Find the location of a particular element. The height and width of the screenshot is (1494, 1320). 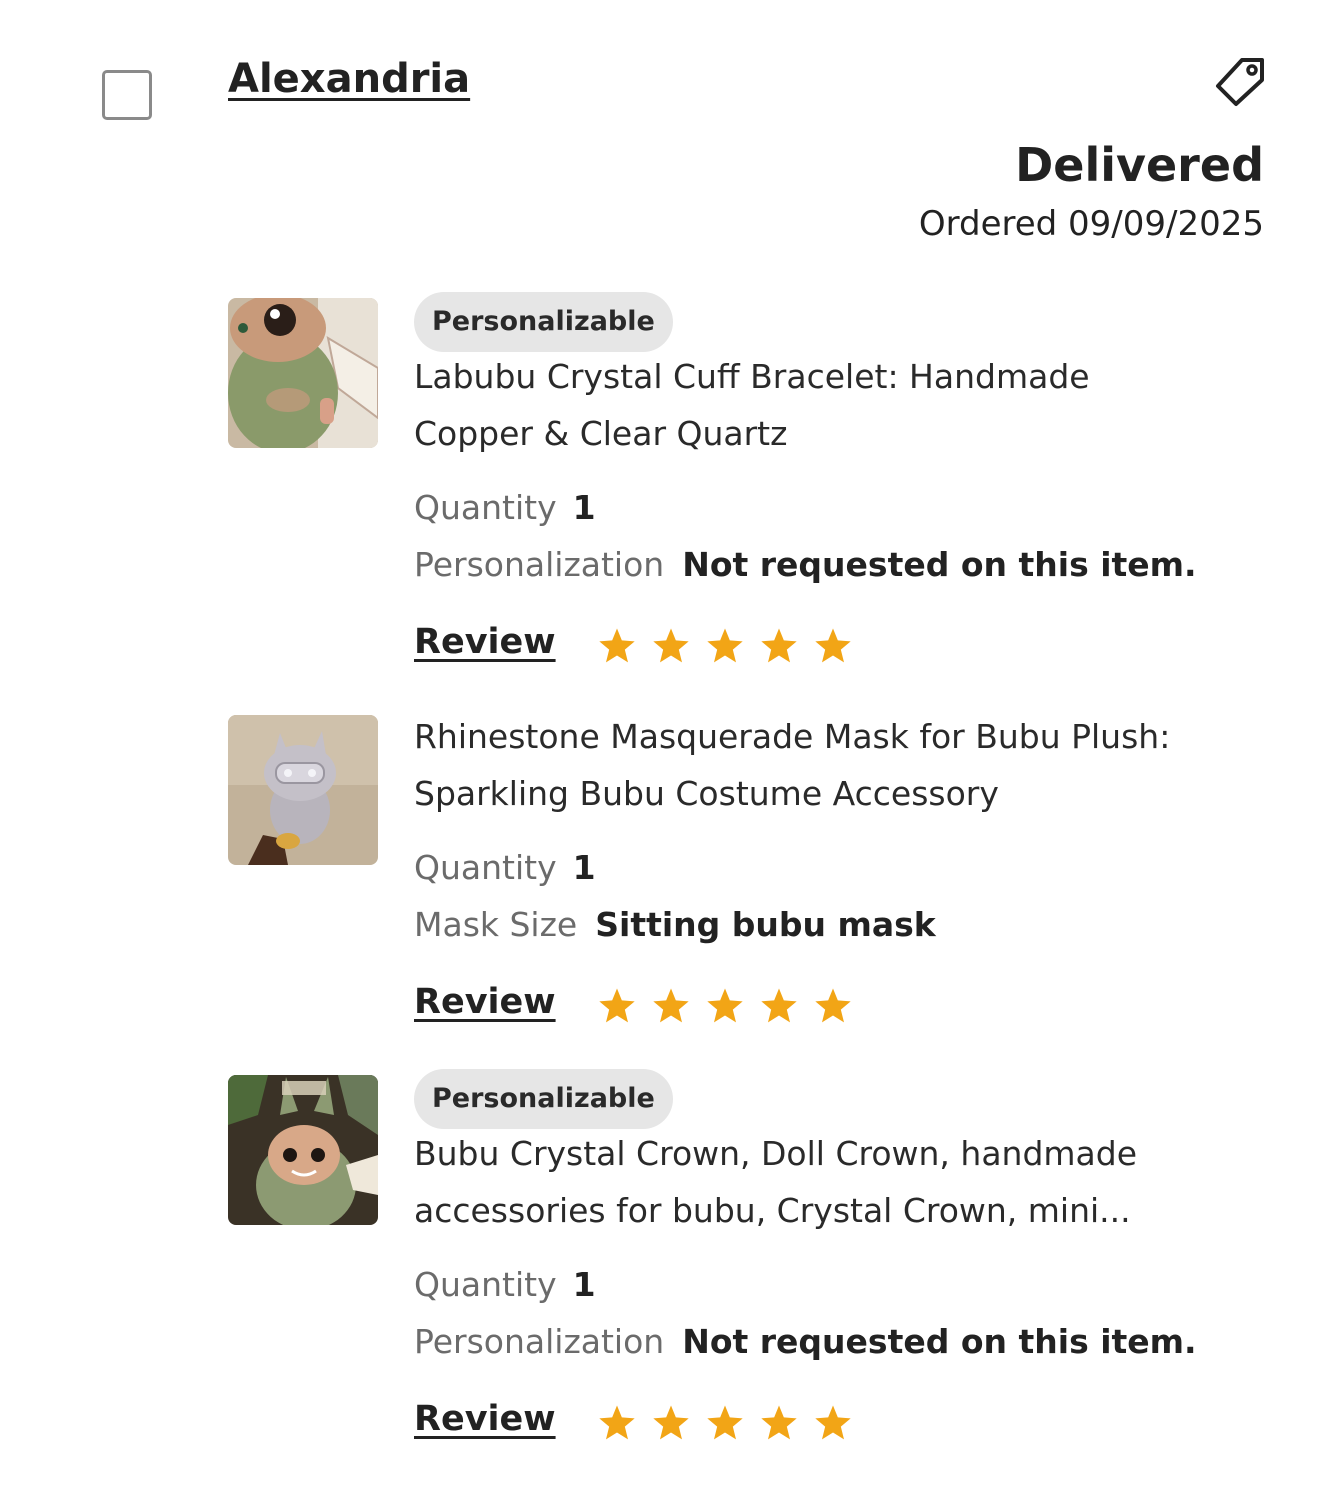

item-3-thumbnail is located at coordinates (303, 1150).